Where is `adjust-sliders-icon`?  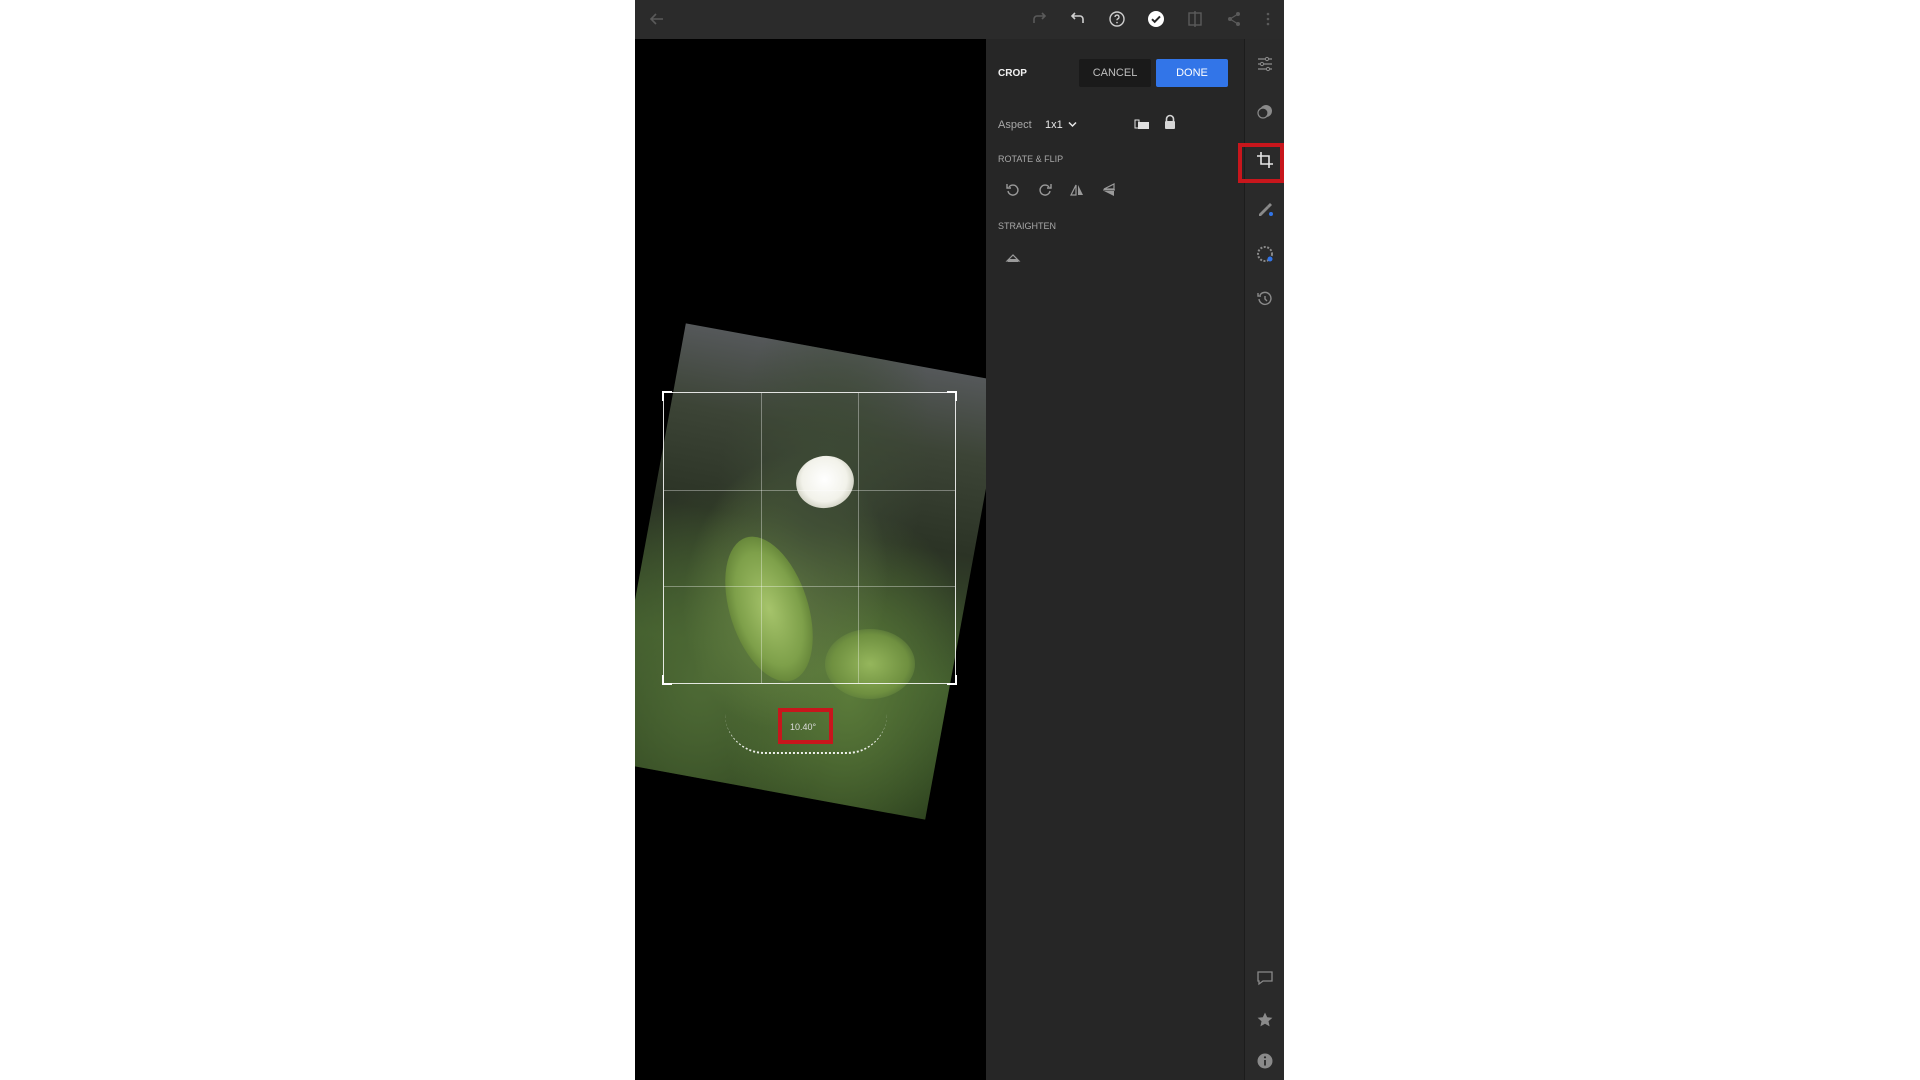
adjust-sliders-icon is located at coordinates (1265, 64).